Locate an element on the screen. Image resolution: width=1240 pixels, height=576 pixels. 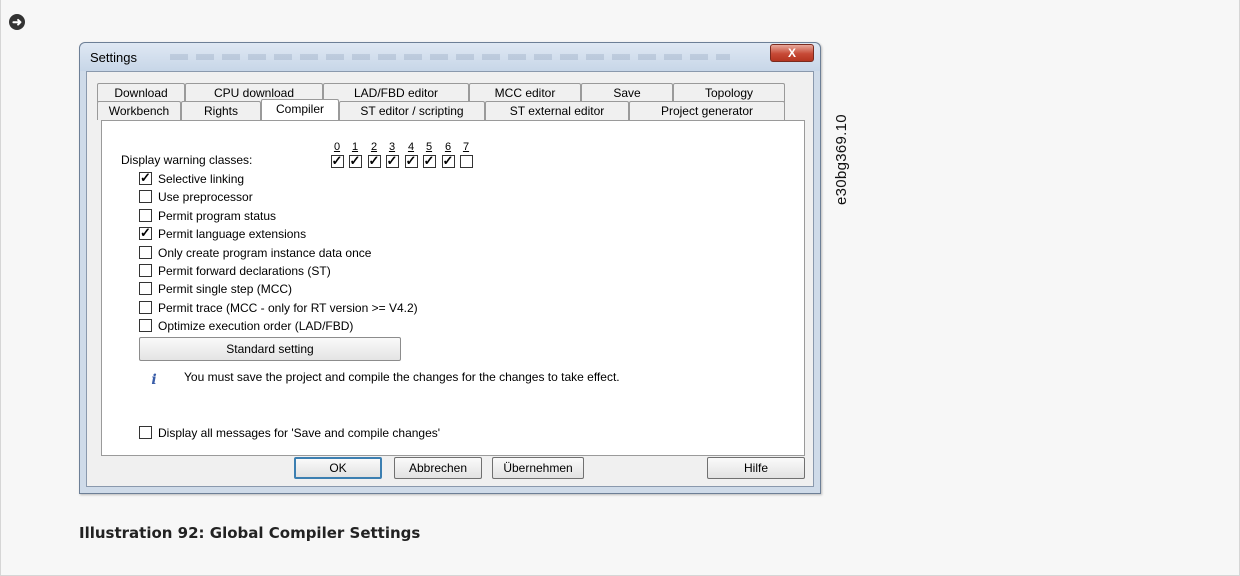
dialog-title: Settings is located at coordinates (113, 57).